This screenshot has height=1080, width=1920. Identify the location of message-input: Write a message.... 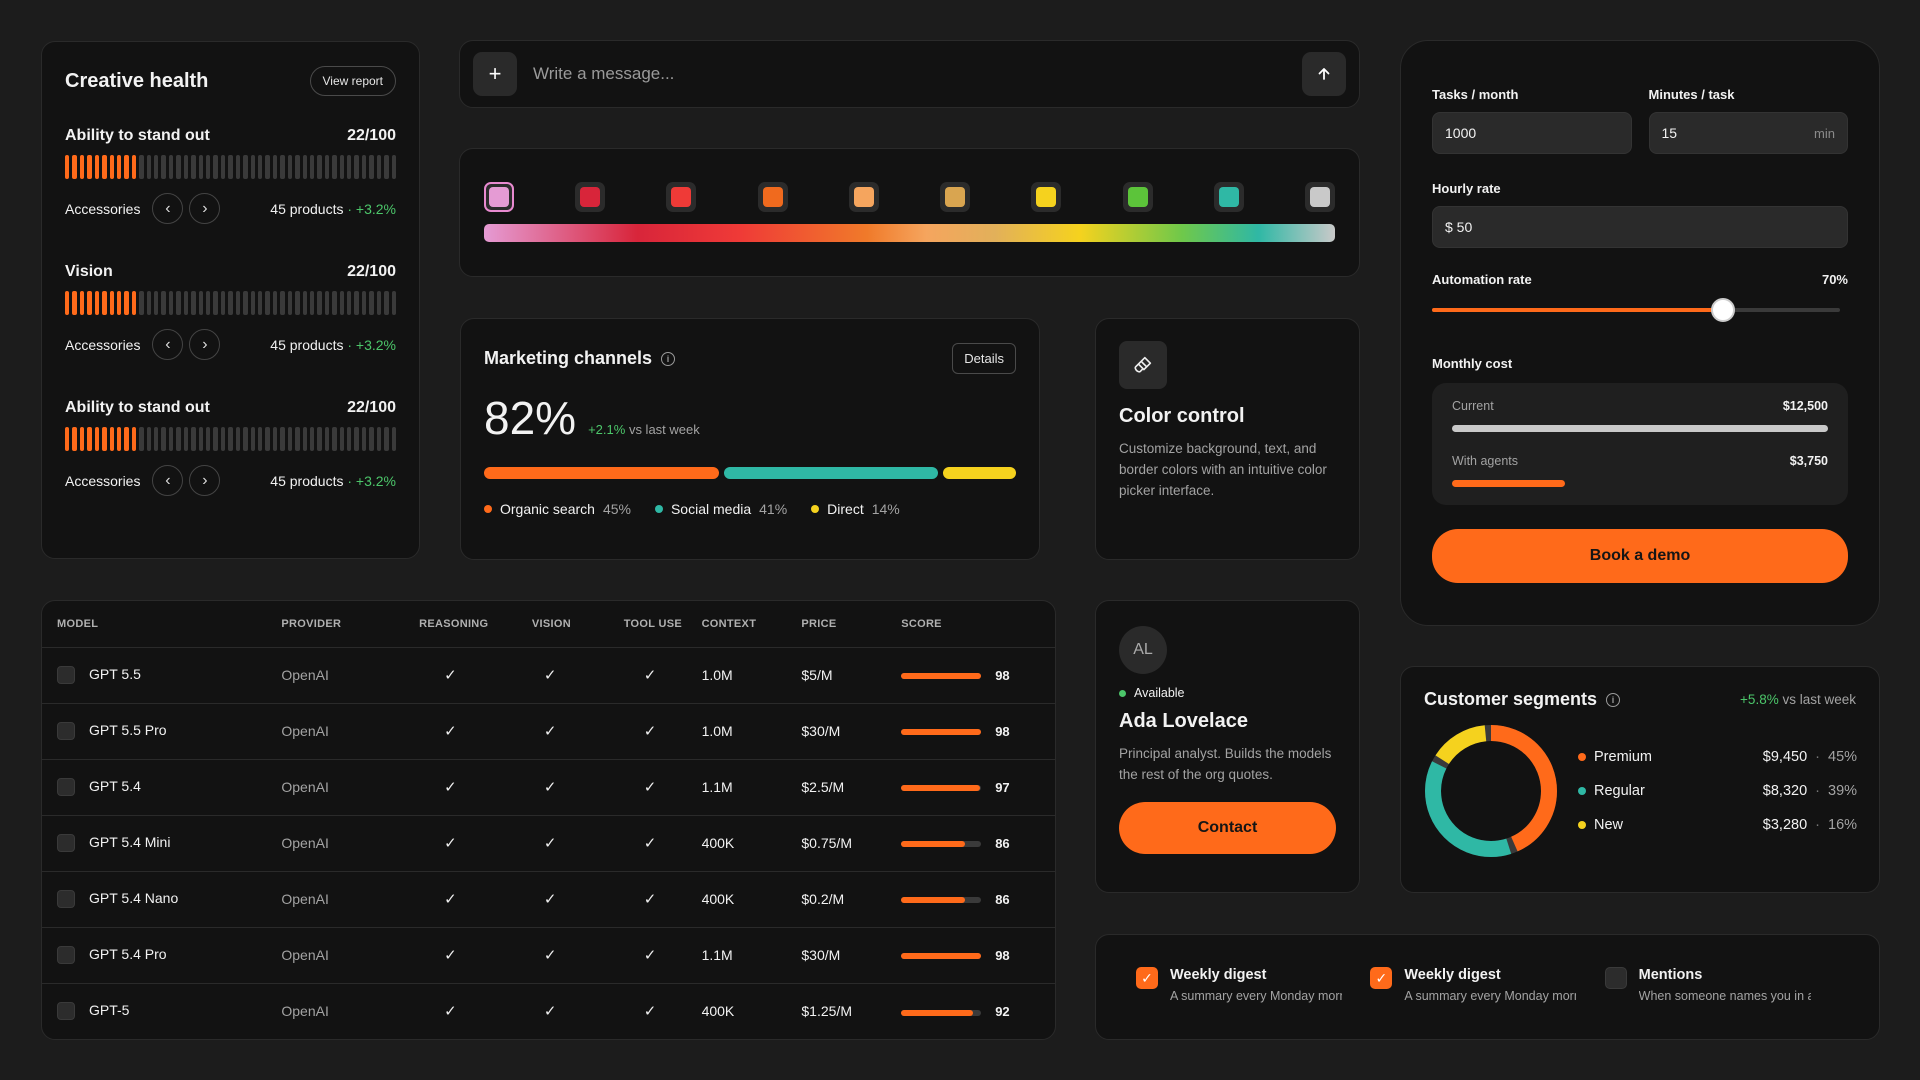
(917, 74).